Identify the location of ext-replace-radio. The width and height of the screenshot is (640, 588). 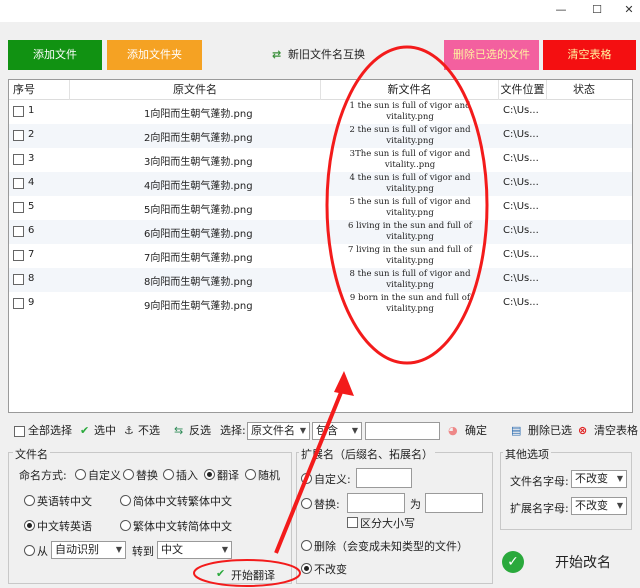
(306, 503).